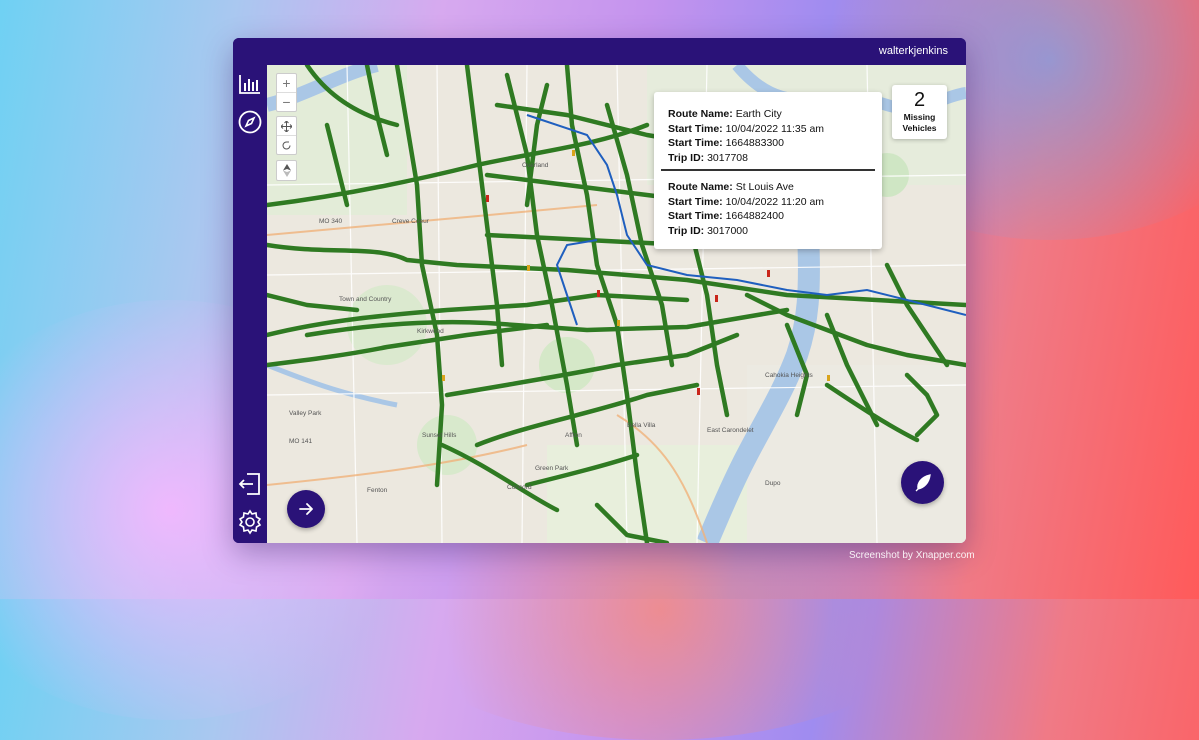 This screenshot has height=740, width=1199. I want to click on map-label-mo141: MO 141, so click(301, 441).